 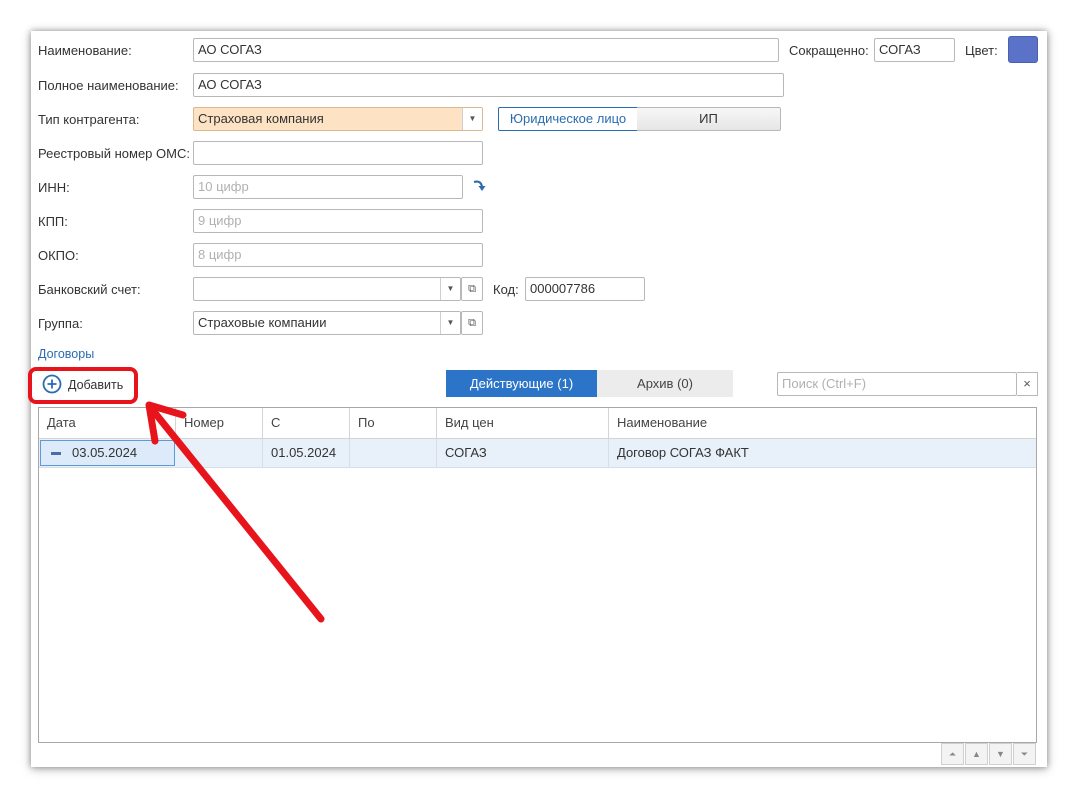 I want to click on annotation-highlight-box, so click(x=83, y=385).